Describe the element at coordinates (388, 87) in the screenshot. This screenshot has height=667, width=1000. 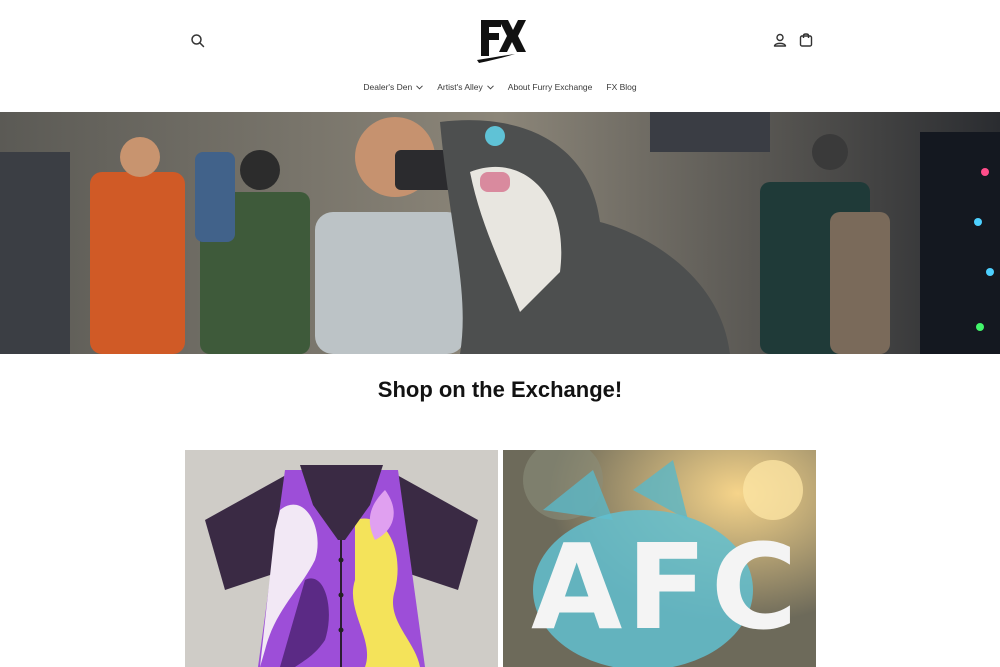
I see `nav-item-label: Dealer's Den` at that location.